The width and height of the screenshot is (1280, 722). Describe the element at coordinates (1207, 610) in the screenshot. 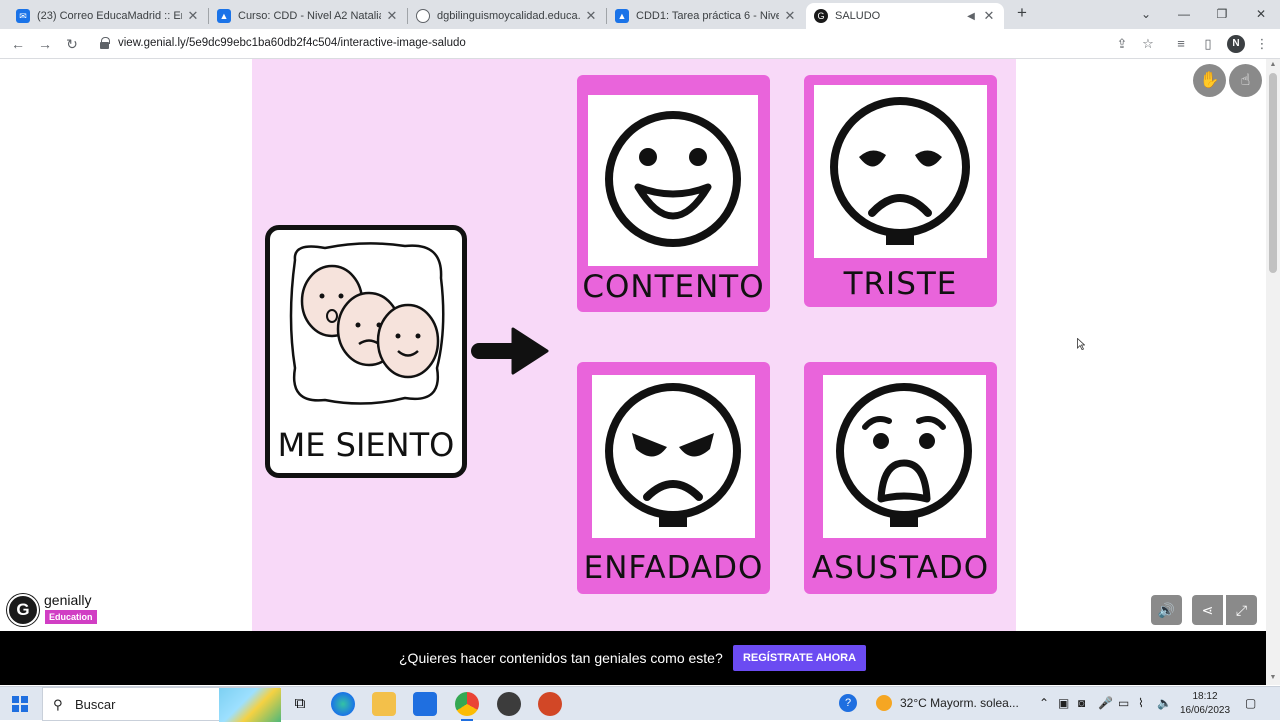

I see `share-icon: ⋖` at that location.